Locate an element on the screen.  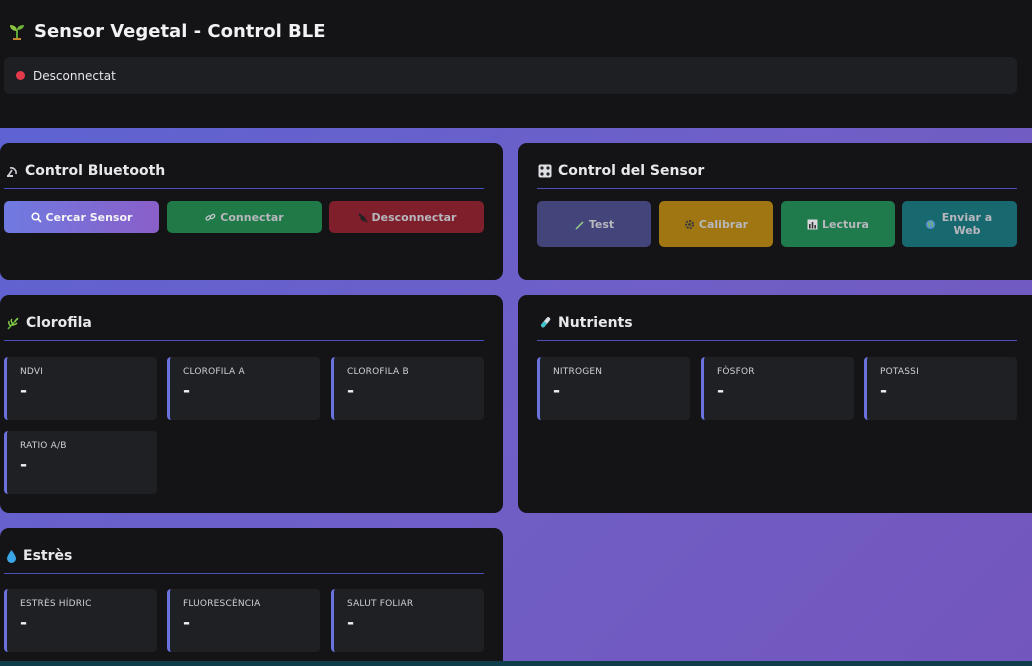
nutrients-title-text: Nutrients is located at coordinates (595, 323).